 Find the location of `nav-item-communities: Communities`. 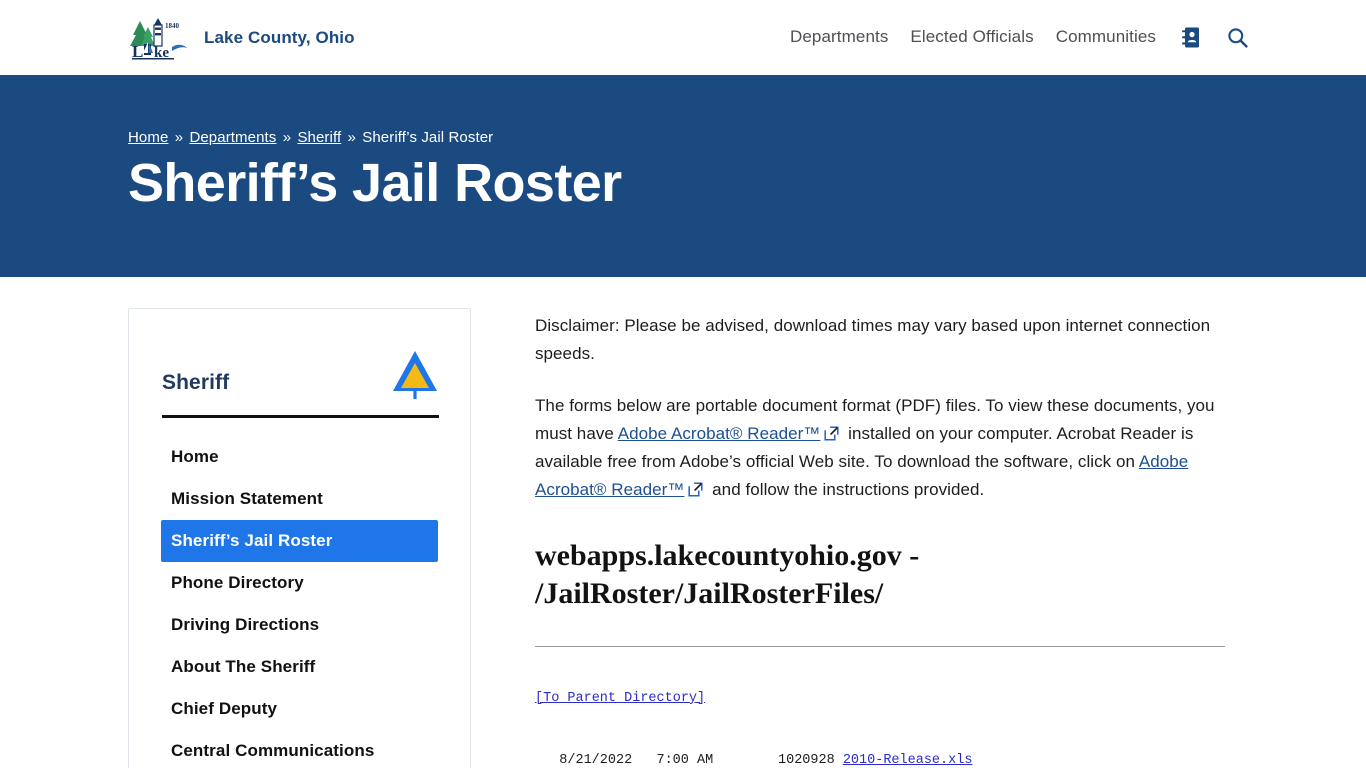

nav-item-communities: Communities is located at coordinates (1106, 37).